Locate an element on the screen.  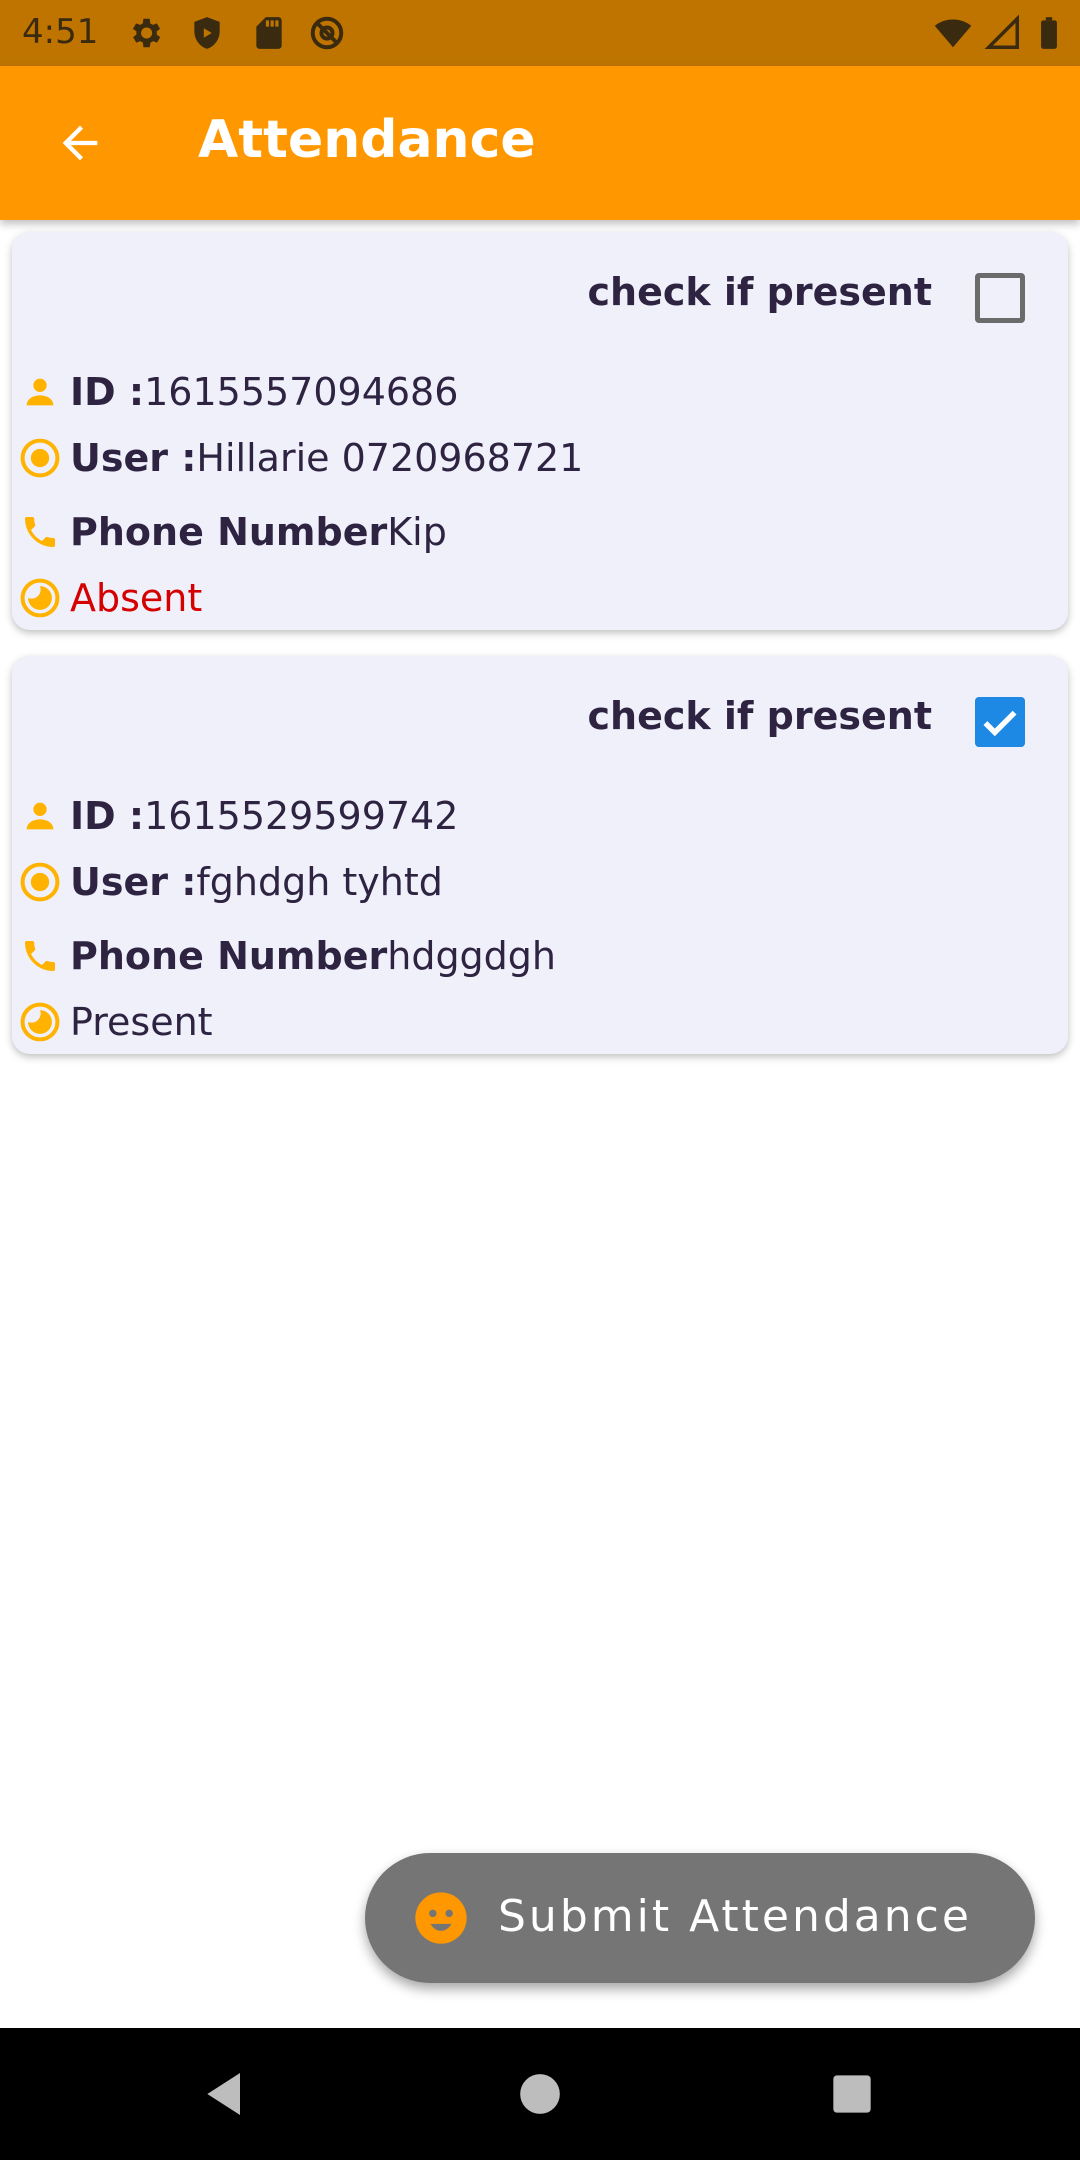
nav-back-icon is located at coordinates (226, 2094).